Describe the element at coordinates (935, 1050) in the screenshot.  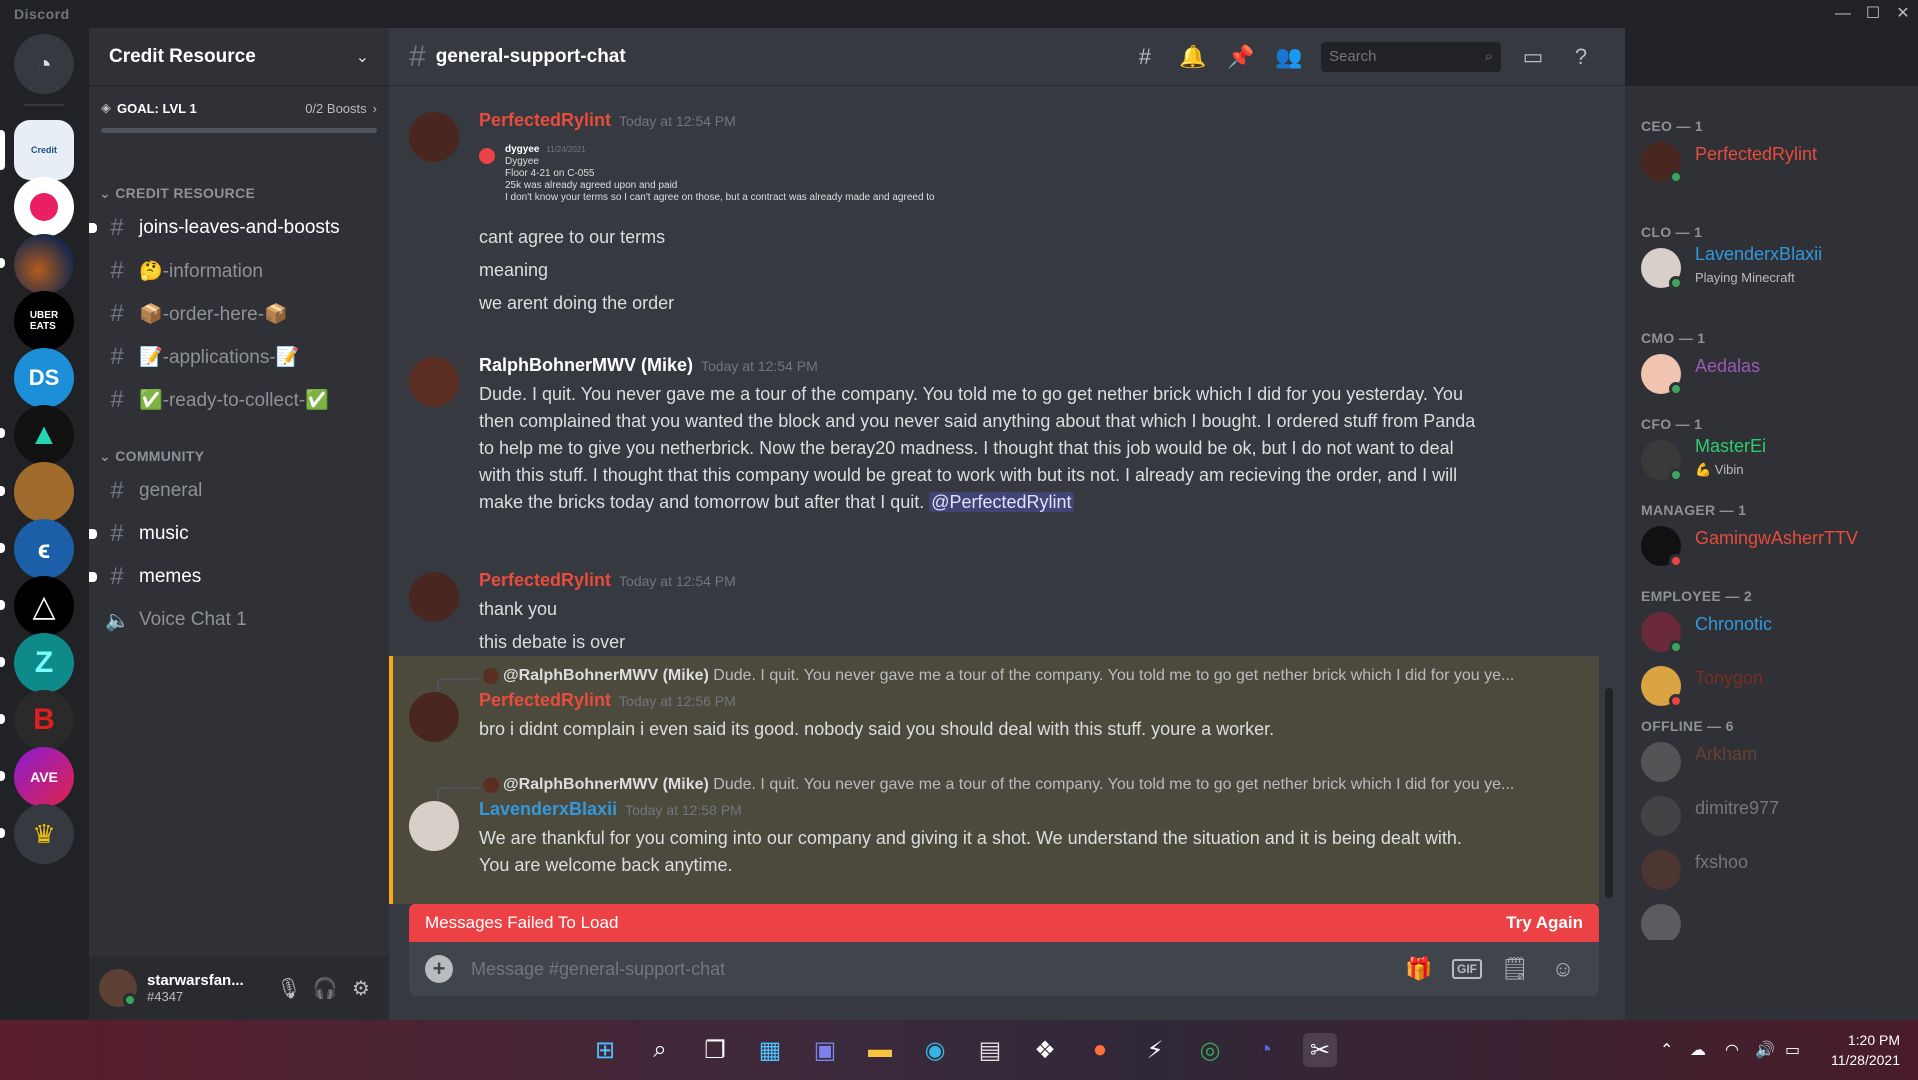
I see `edge-icon: ◉` at that location.